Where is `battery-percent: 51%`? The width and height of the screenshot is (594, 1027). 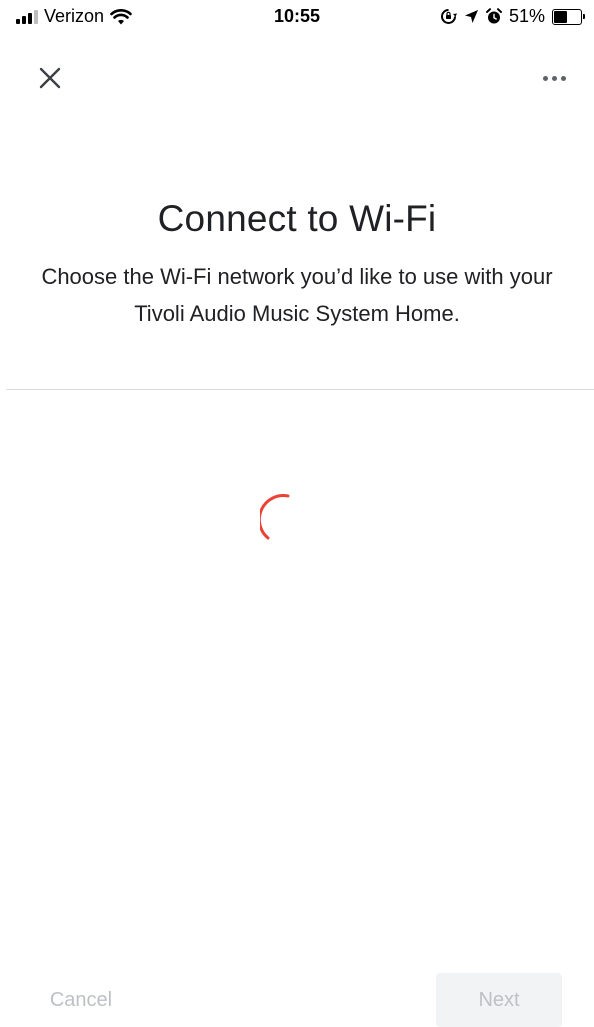
battery-percent: 51% is located at coordinates (526, 16).